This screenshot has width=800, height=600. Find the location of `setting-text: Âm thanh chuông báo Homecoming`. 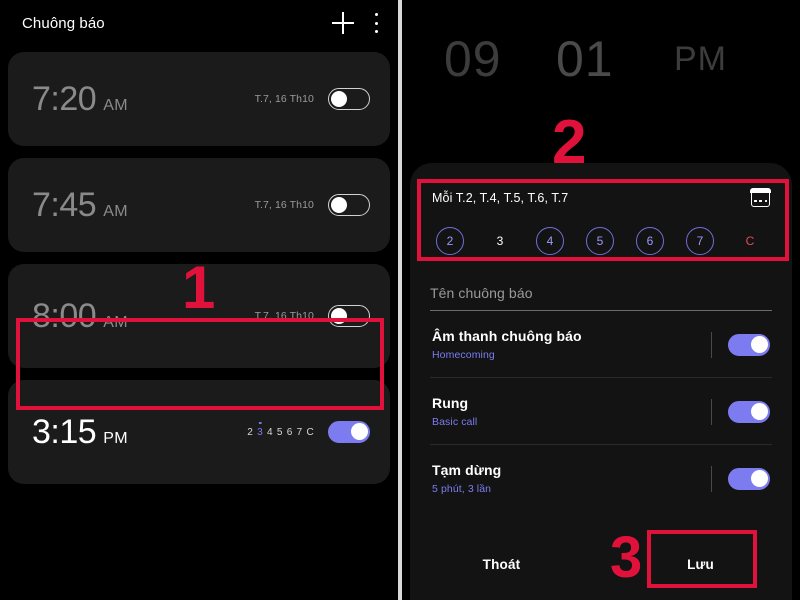

setting-text: Âm thanh chuông báo Homecoming is located at coordinates (571, 344).